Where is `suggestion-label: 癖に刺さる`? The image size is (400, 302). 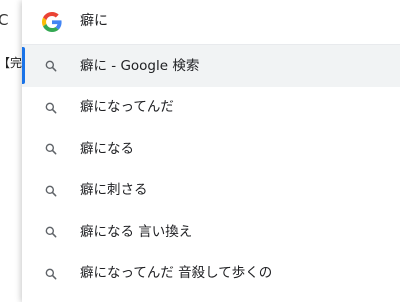 suggestion-label: 癖に刺さる is located at coordinates (114, 190).